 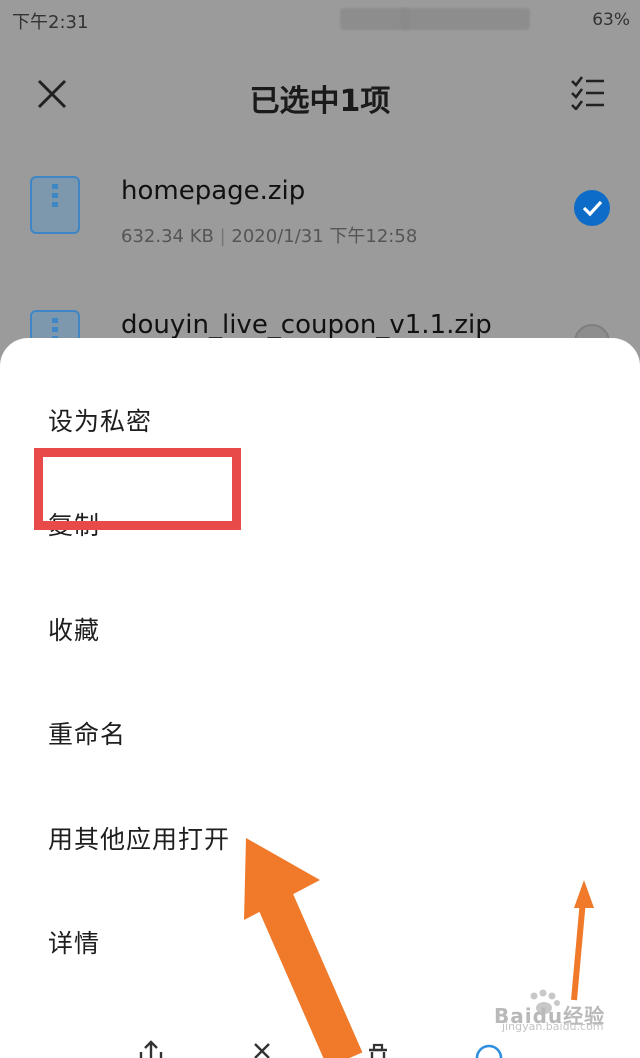 I want to click on menu-item-open-with: 用其他应用打开, so click(x=139, y=838).